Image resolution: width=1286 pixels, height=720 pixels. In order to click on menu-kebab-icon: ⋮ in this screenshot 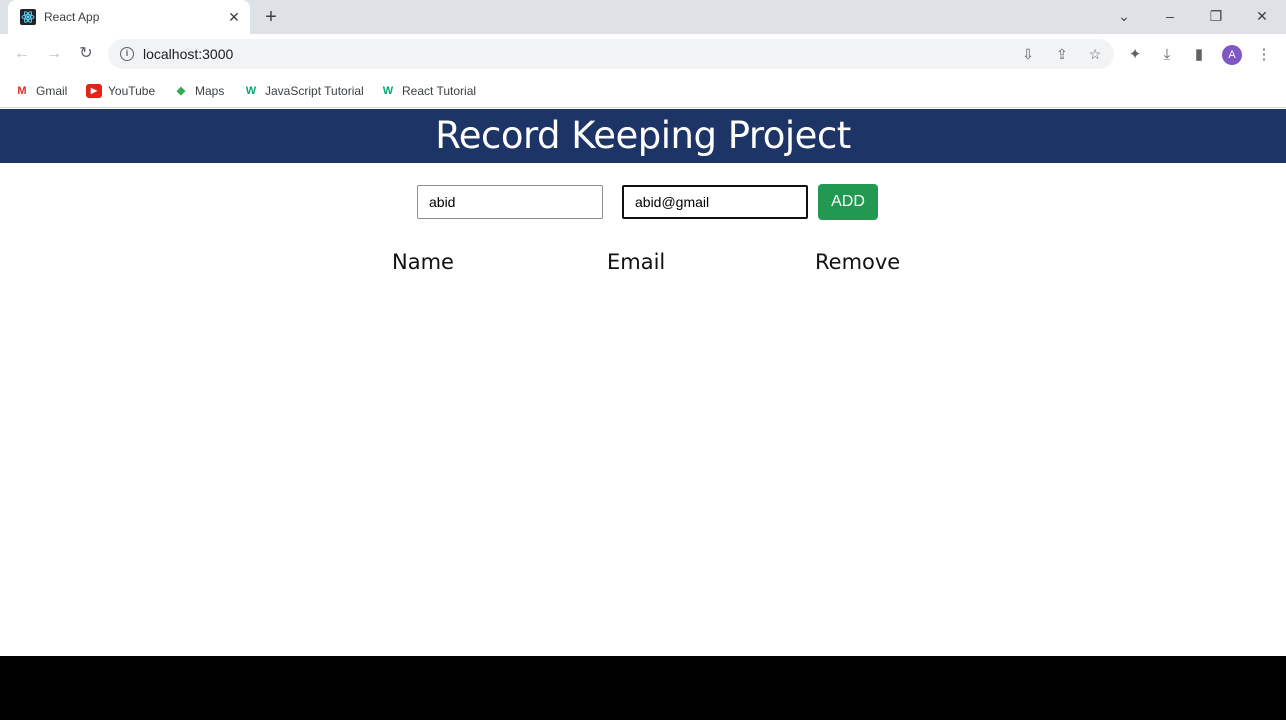, I will do `click(1264, 55)`.